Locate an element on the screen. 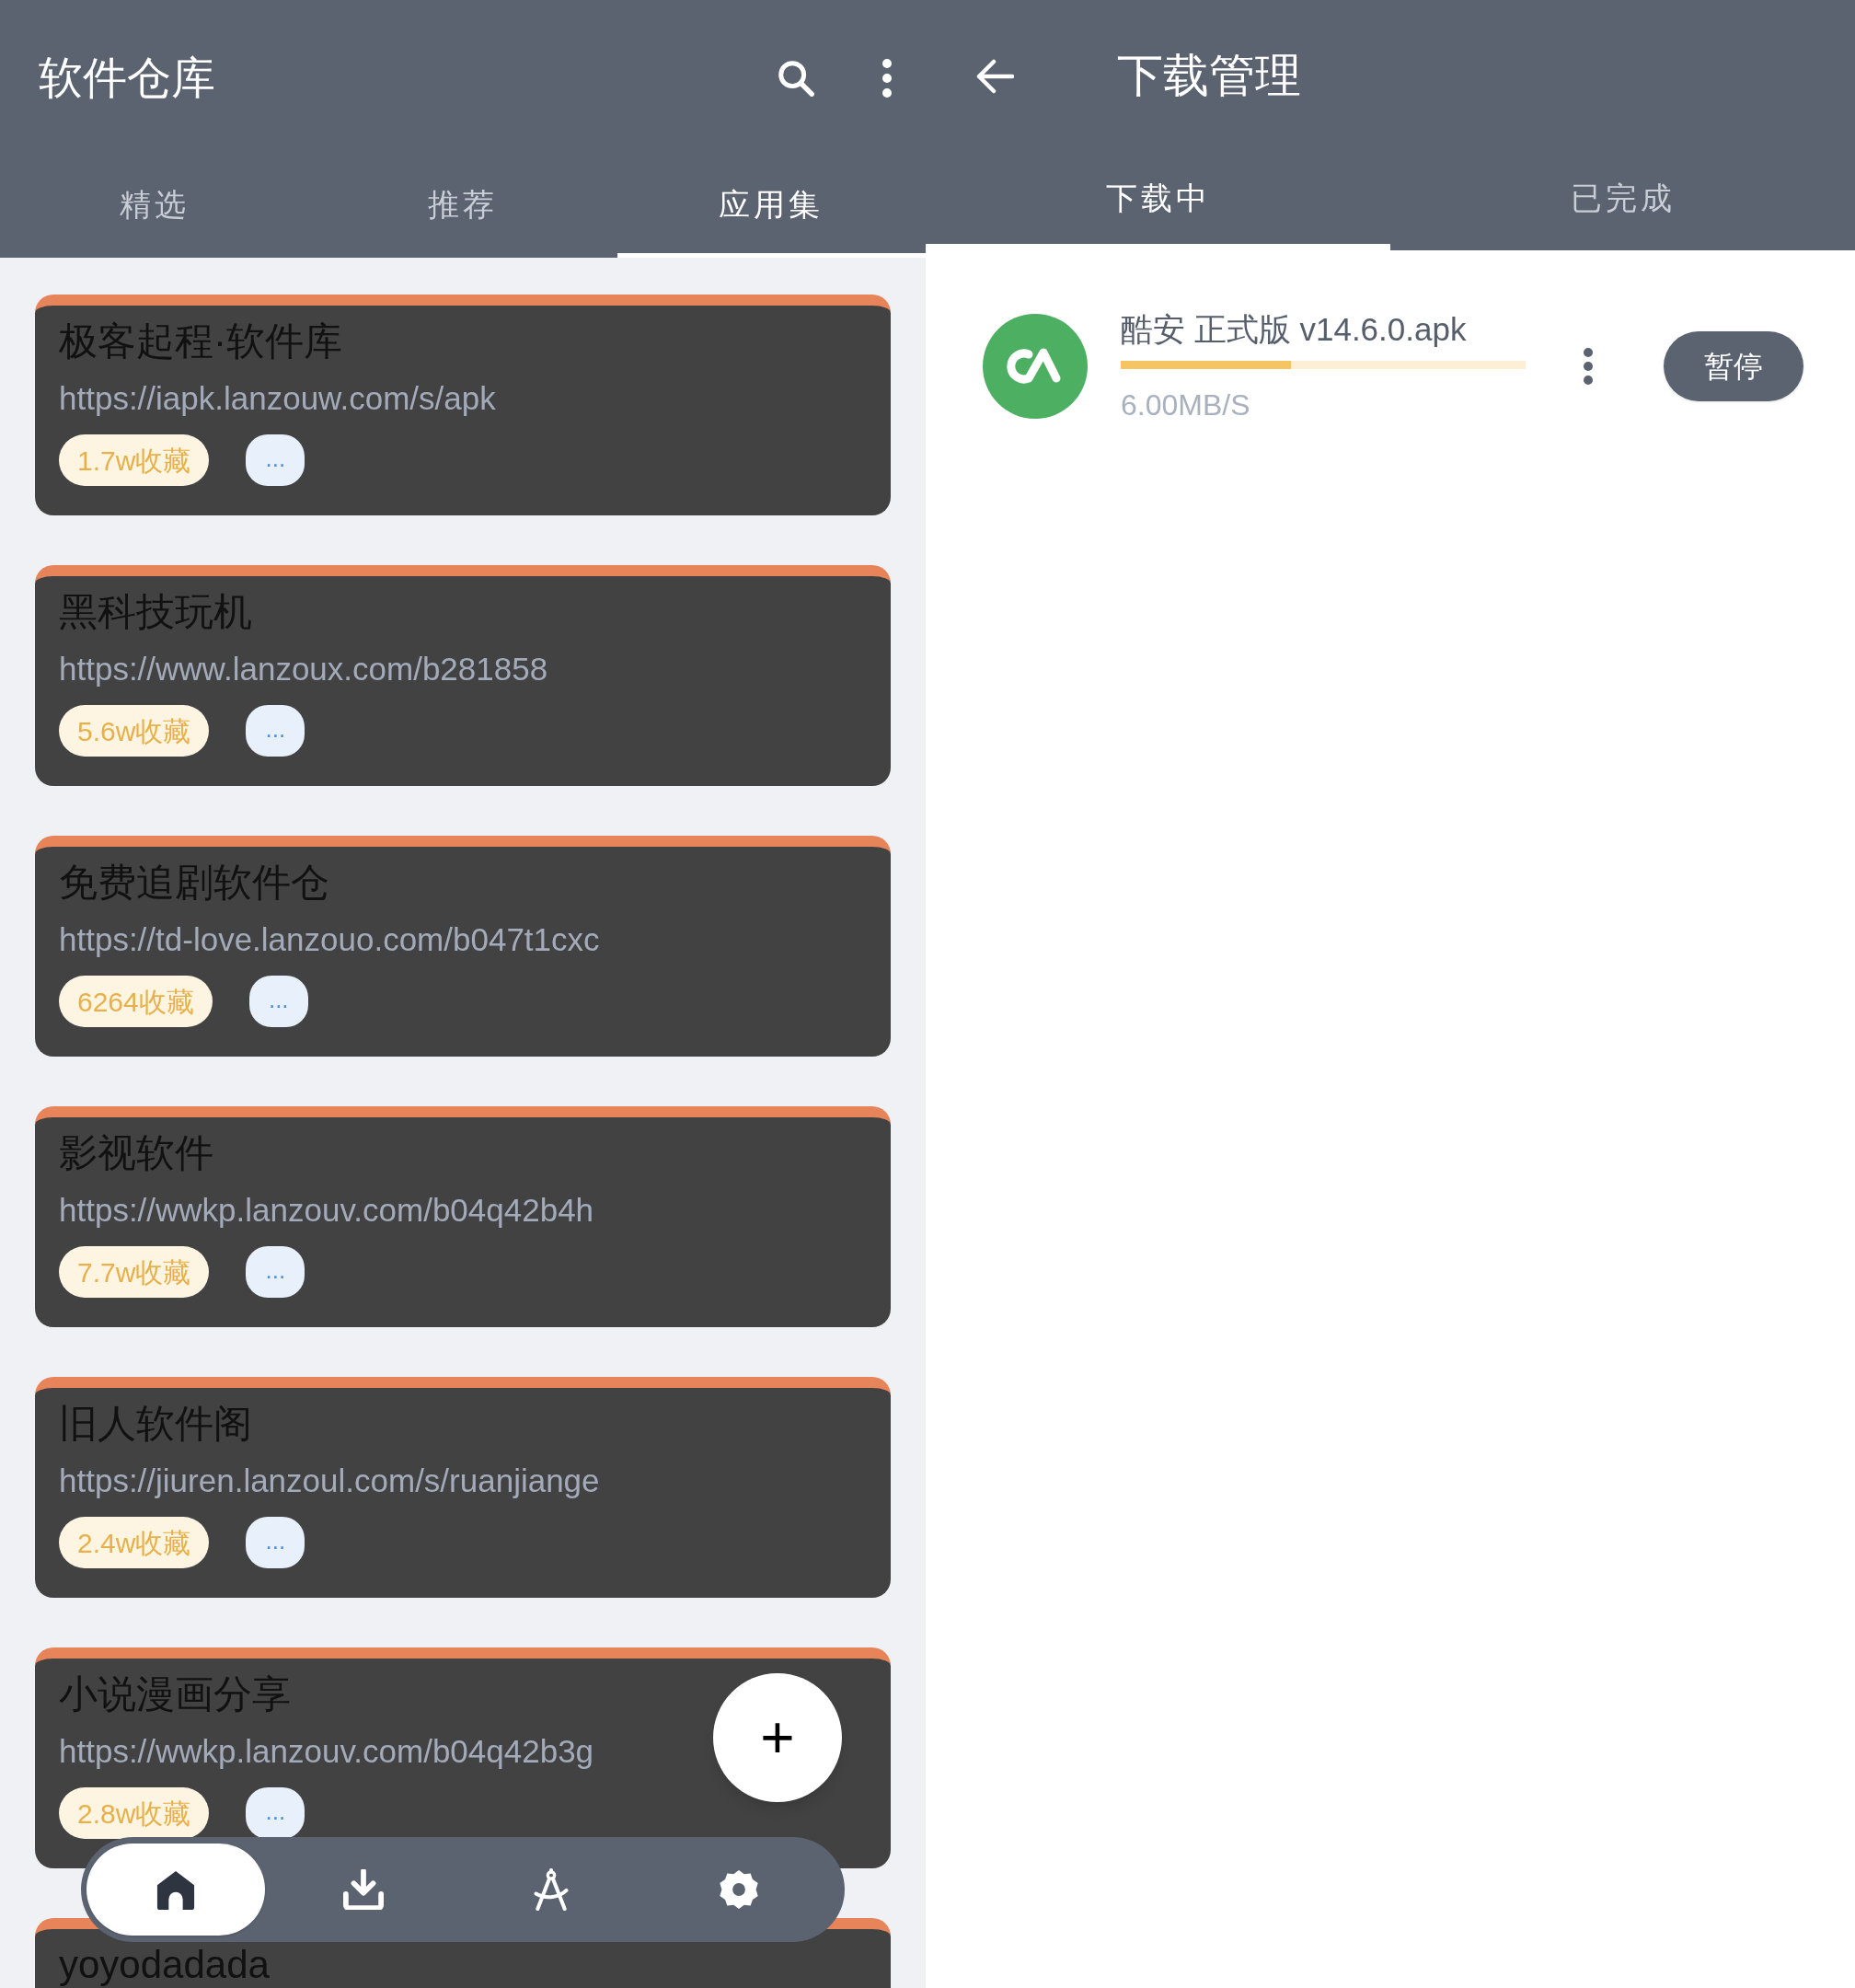  page-title: 下载管理 is located at coordinates (1209, 76).